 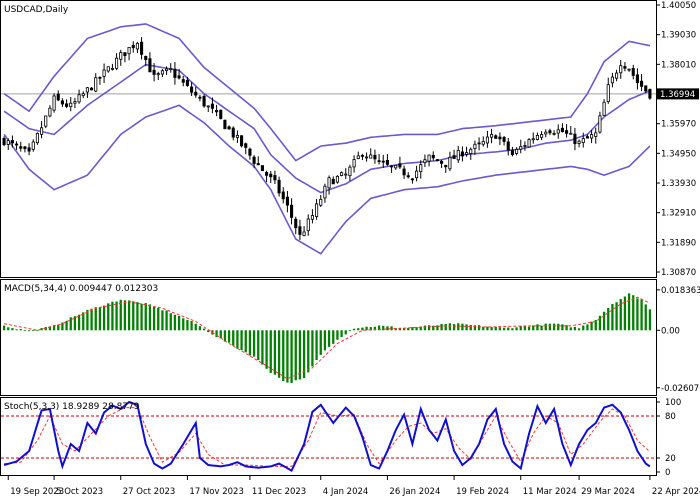 What do you see at coordinates (678, 6) in the screenshot?
I see `price-tick-label: 1.40050` at bounding box center [678, 6].